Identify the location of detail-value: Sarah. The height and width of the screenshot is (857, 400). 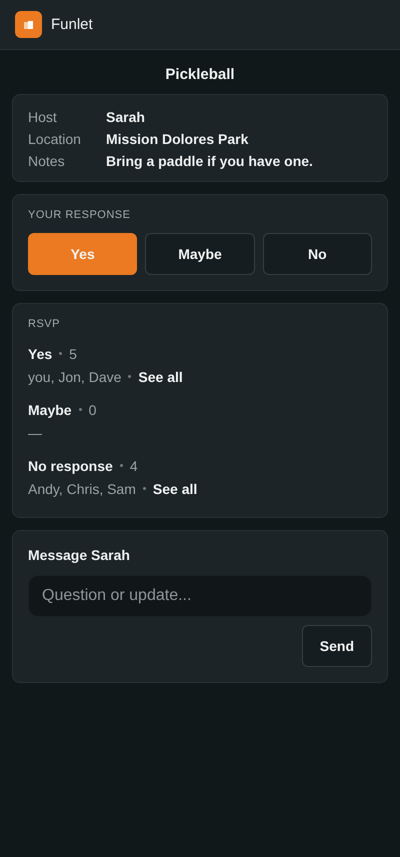
(126, 117).